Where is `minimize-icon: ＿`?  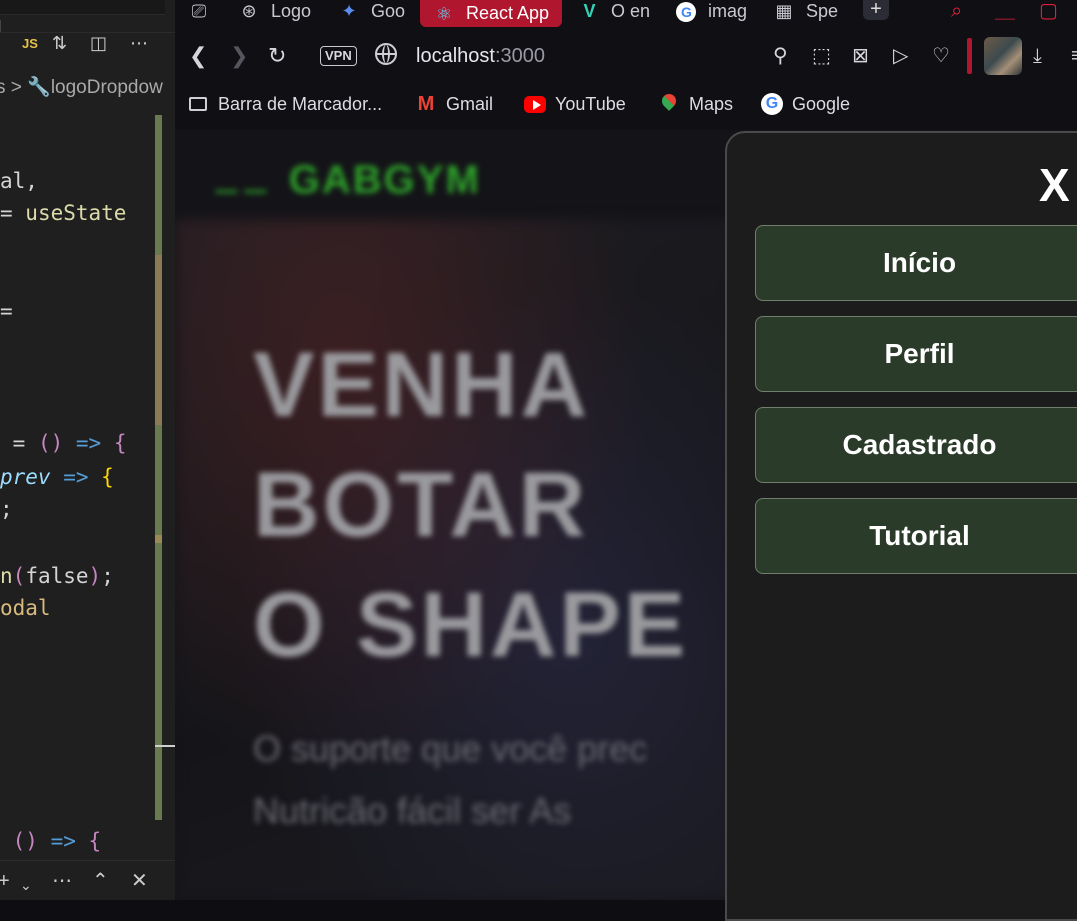 minimize-icon: ＿ is located at coordinates (1005, 11).